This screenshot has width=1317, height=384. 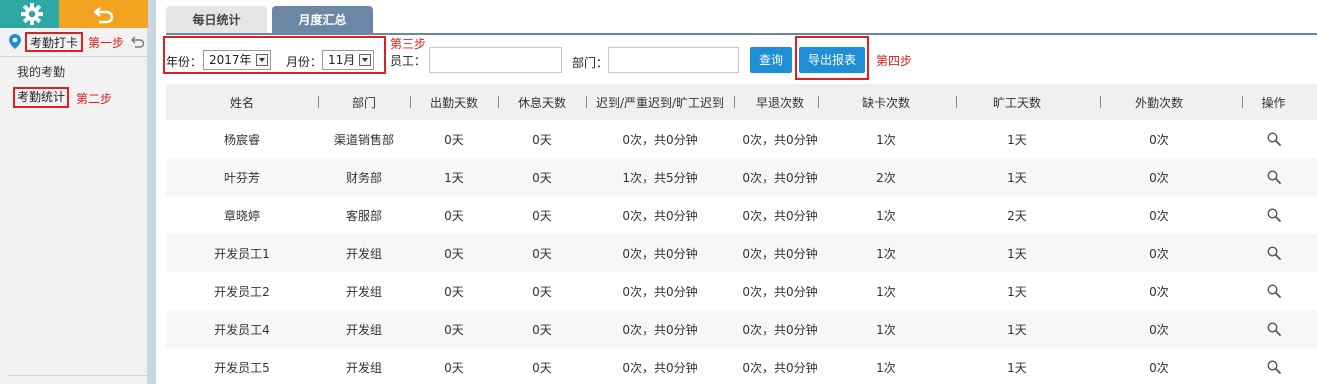 I want to click on location-pin-icon, so click(x=15, y=41).